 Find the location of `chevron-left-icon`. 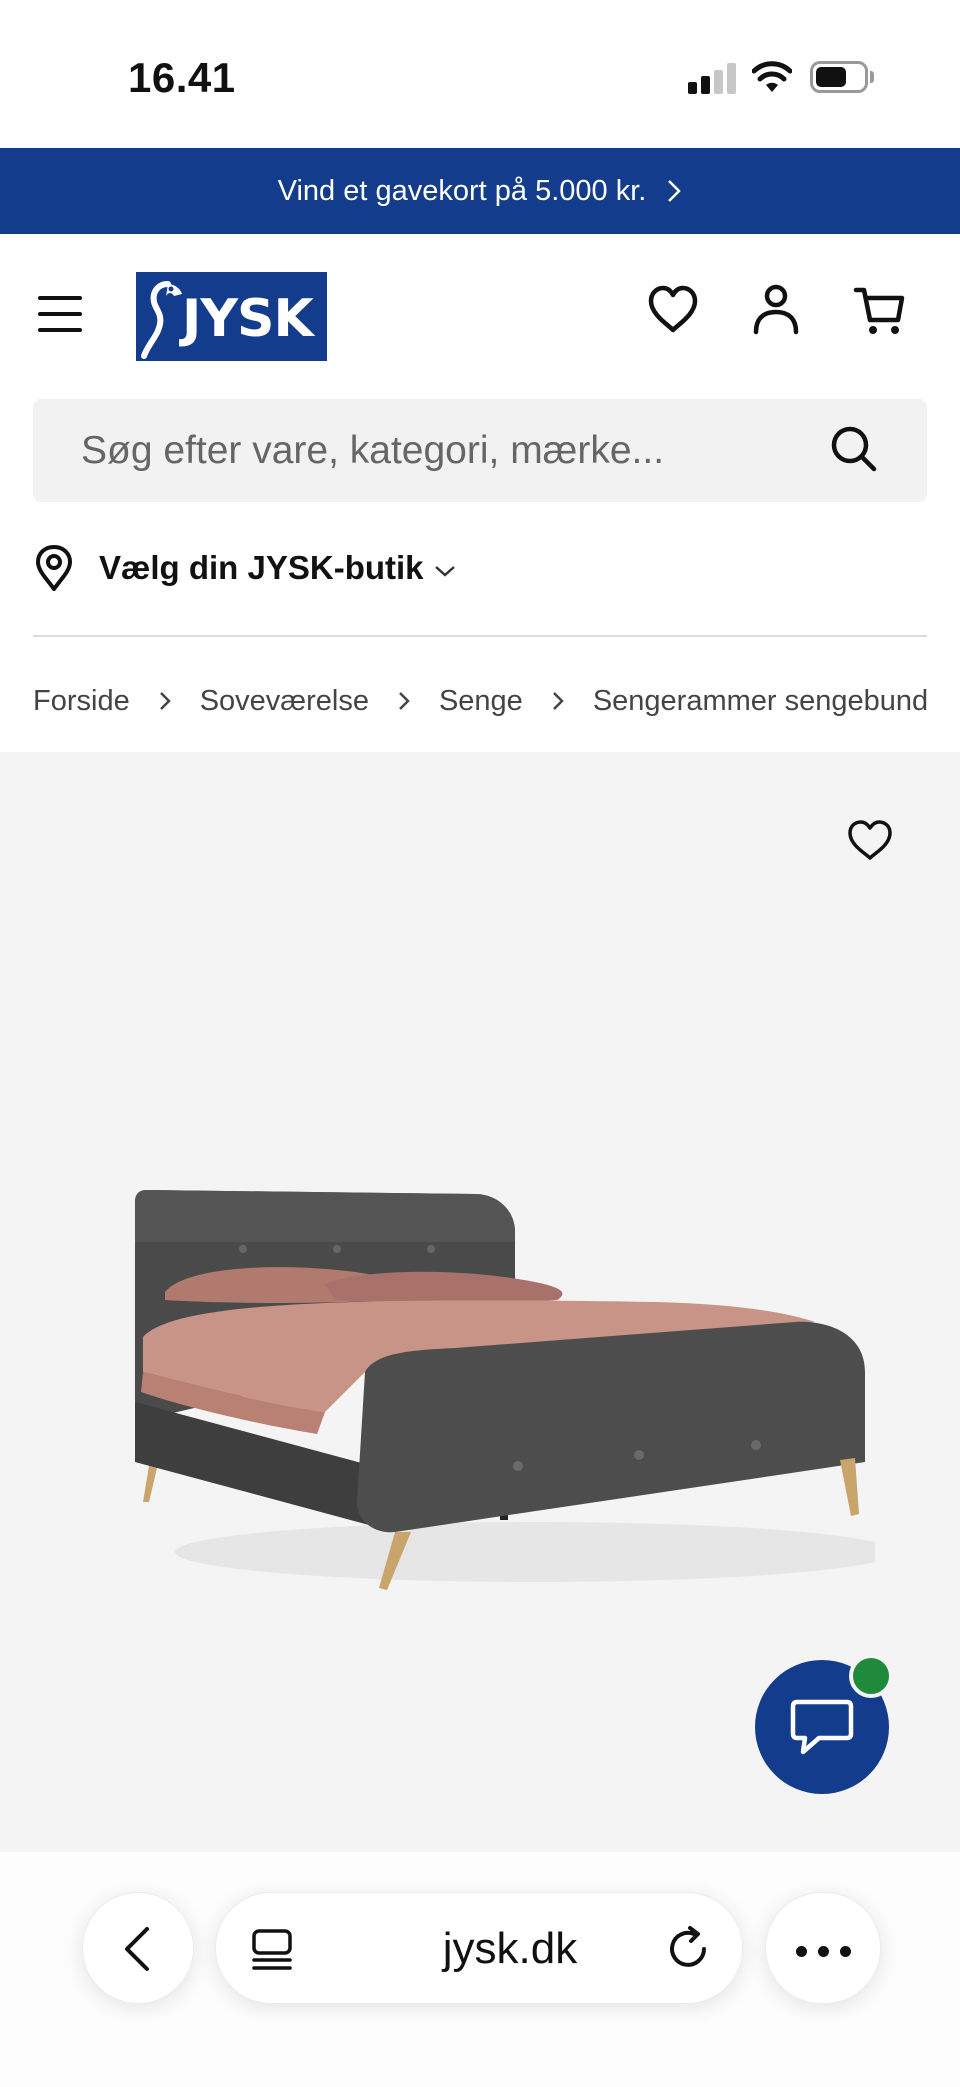

chevron-left-icon is located at coordinates (137, 1949).